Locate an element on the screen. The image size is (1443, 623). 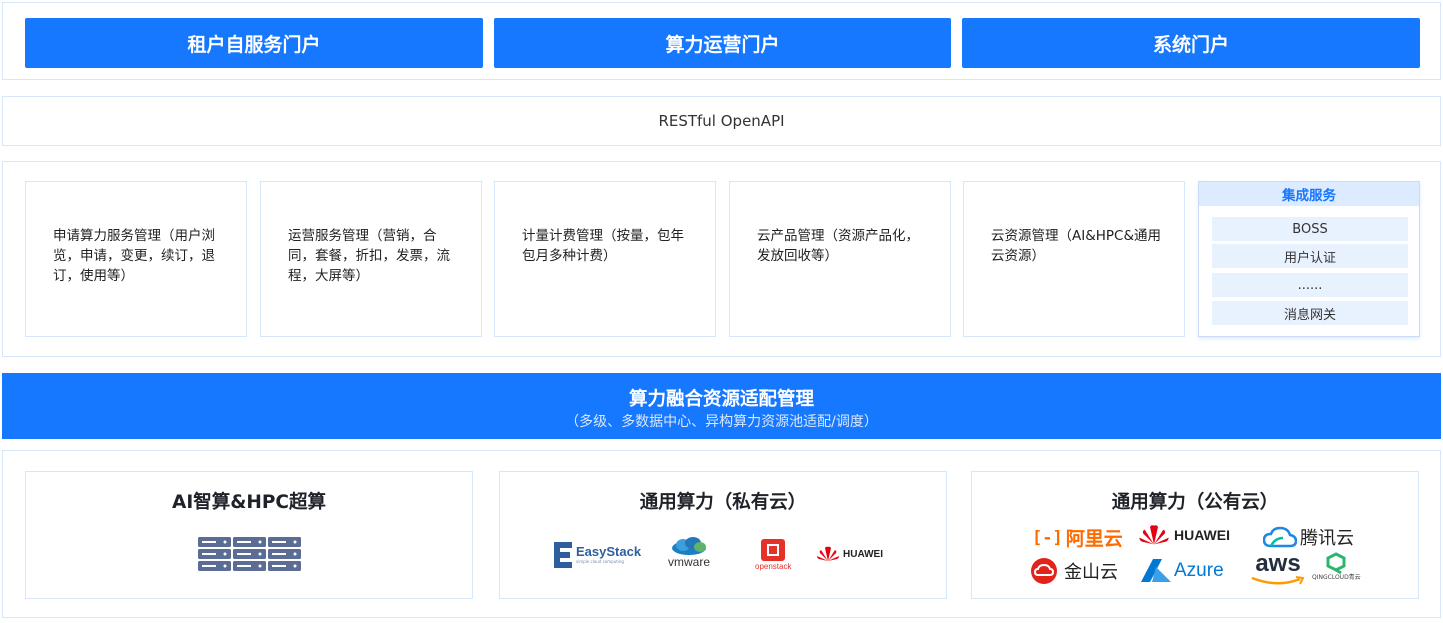
service-card-product: 云产品管理（资源产品化，发放回收等） is located at coordinates (840, 259).